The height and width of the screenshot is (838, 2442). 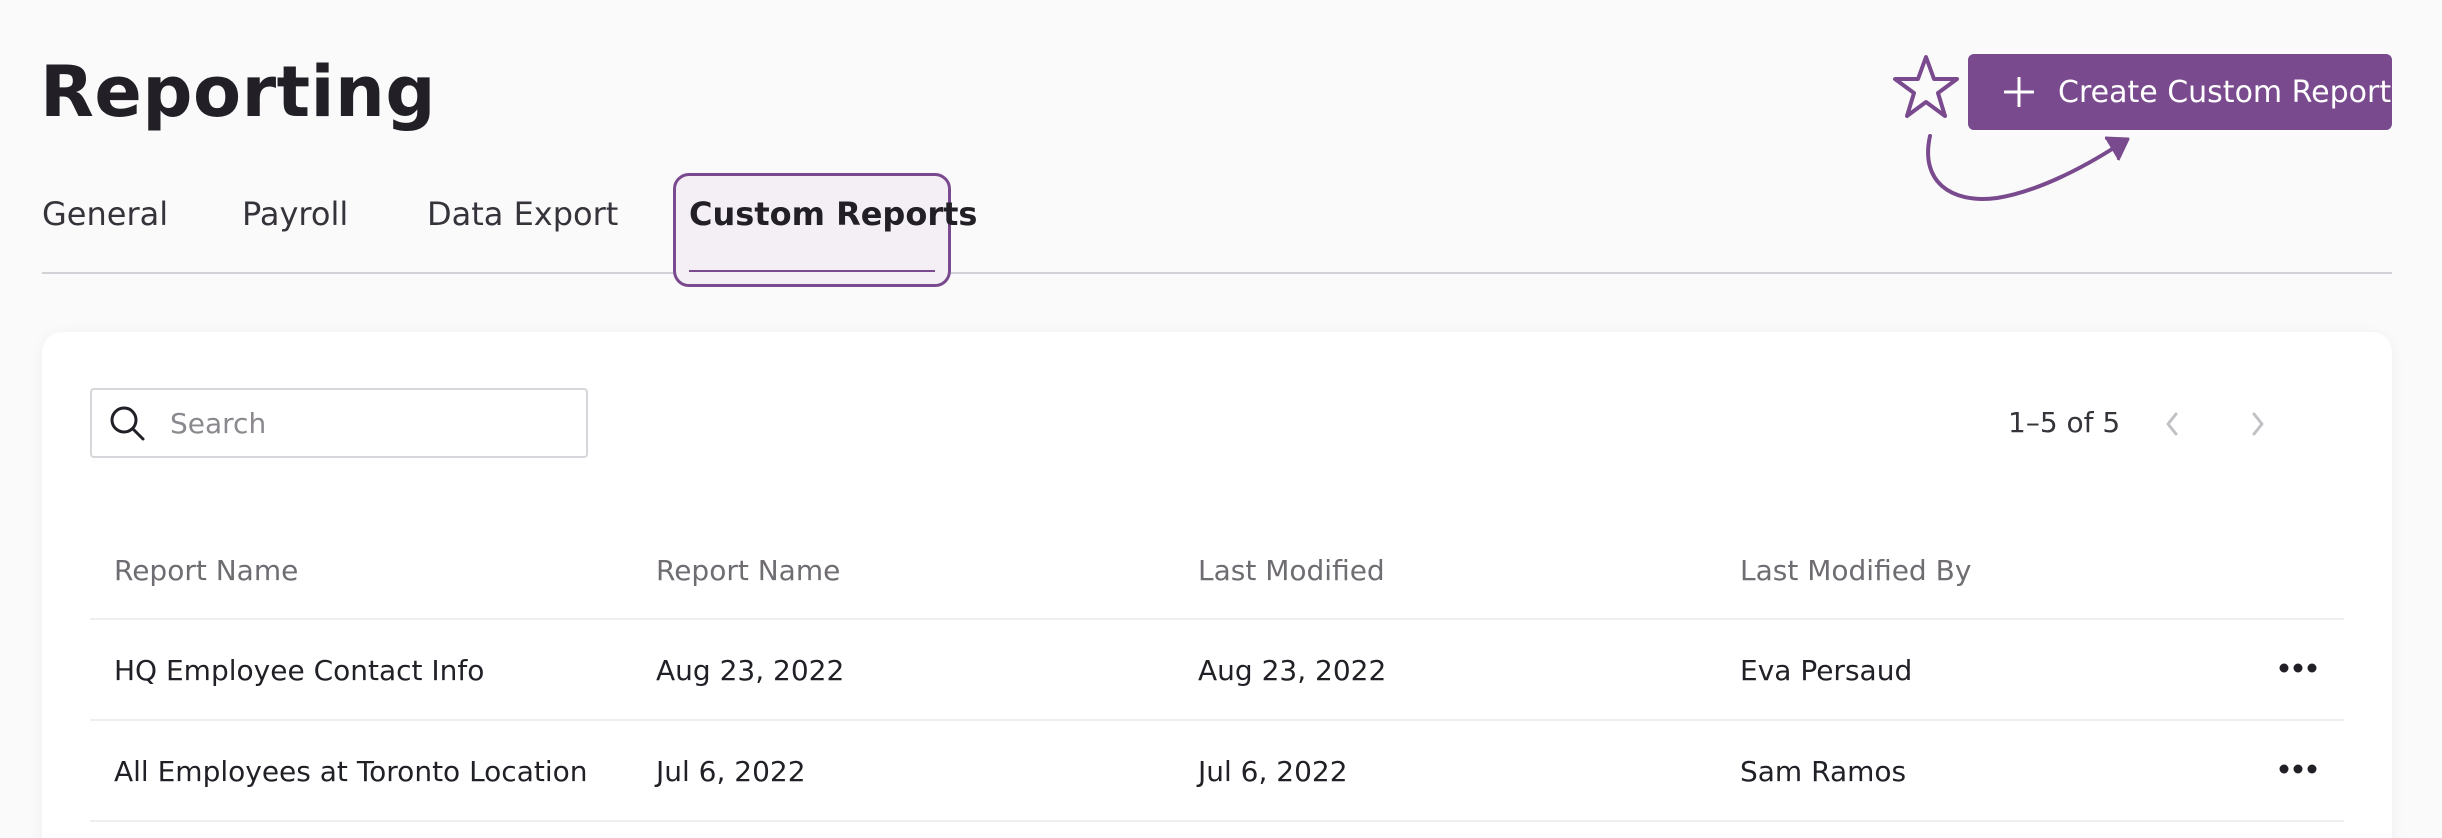 What do you see at coordinates (833, 214) in the screenshot?
I see `tab-custom-reports: Custom Reports` at bounding box center [833, 214].